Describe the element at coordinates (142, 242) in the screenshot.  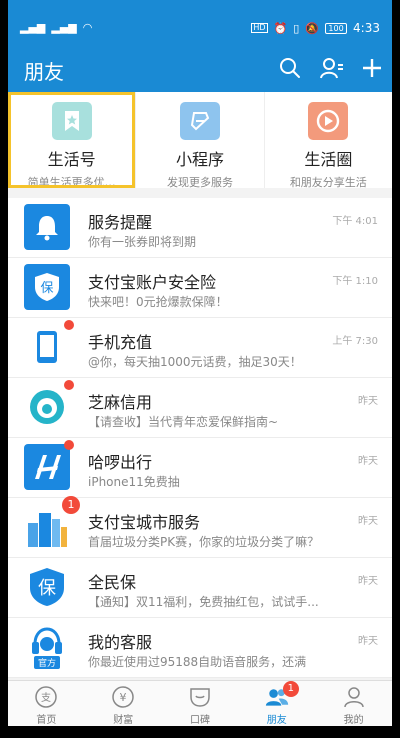
I see `item-subtitle: 你有一张券即将到期` at that location.